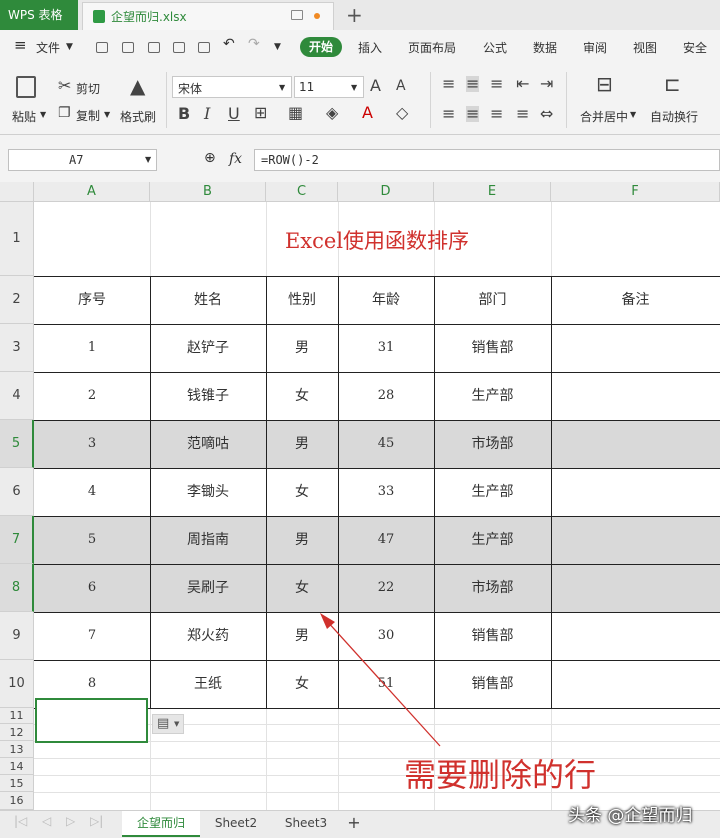 The height and width of the screenshot is (838, 720). What do you see at coordinates (208, 192) in the screenshot?
I see `column-header-b: B` at bounding box center [208, 192].